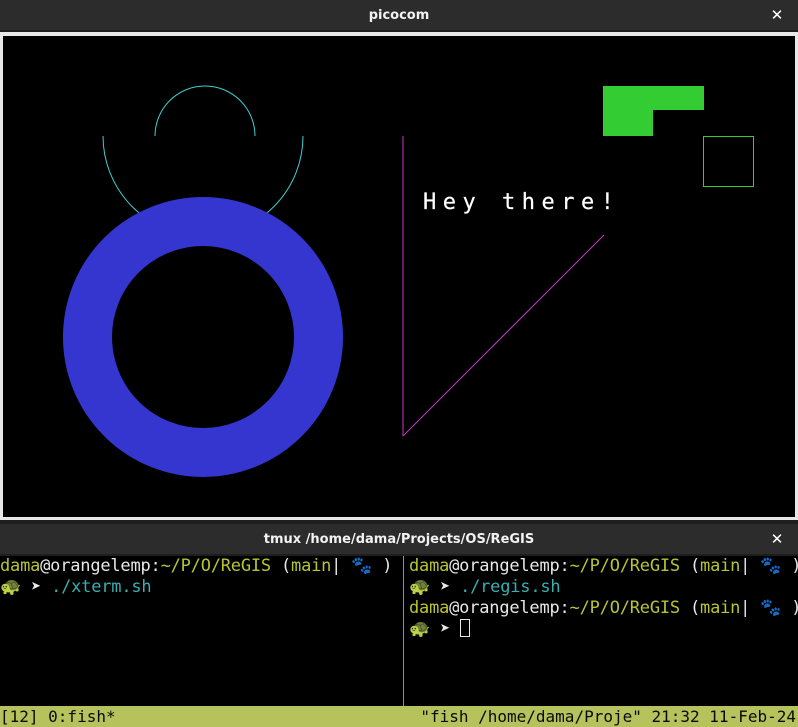  Describe the element at coordinates (205, 111) in the screenshot. I see `small-arc` at that location.